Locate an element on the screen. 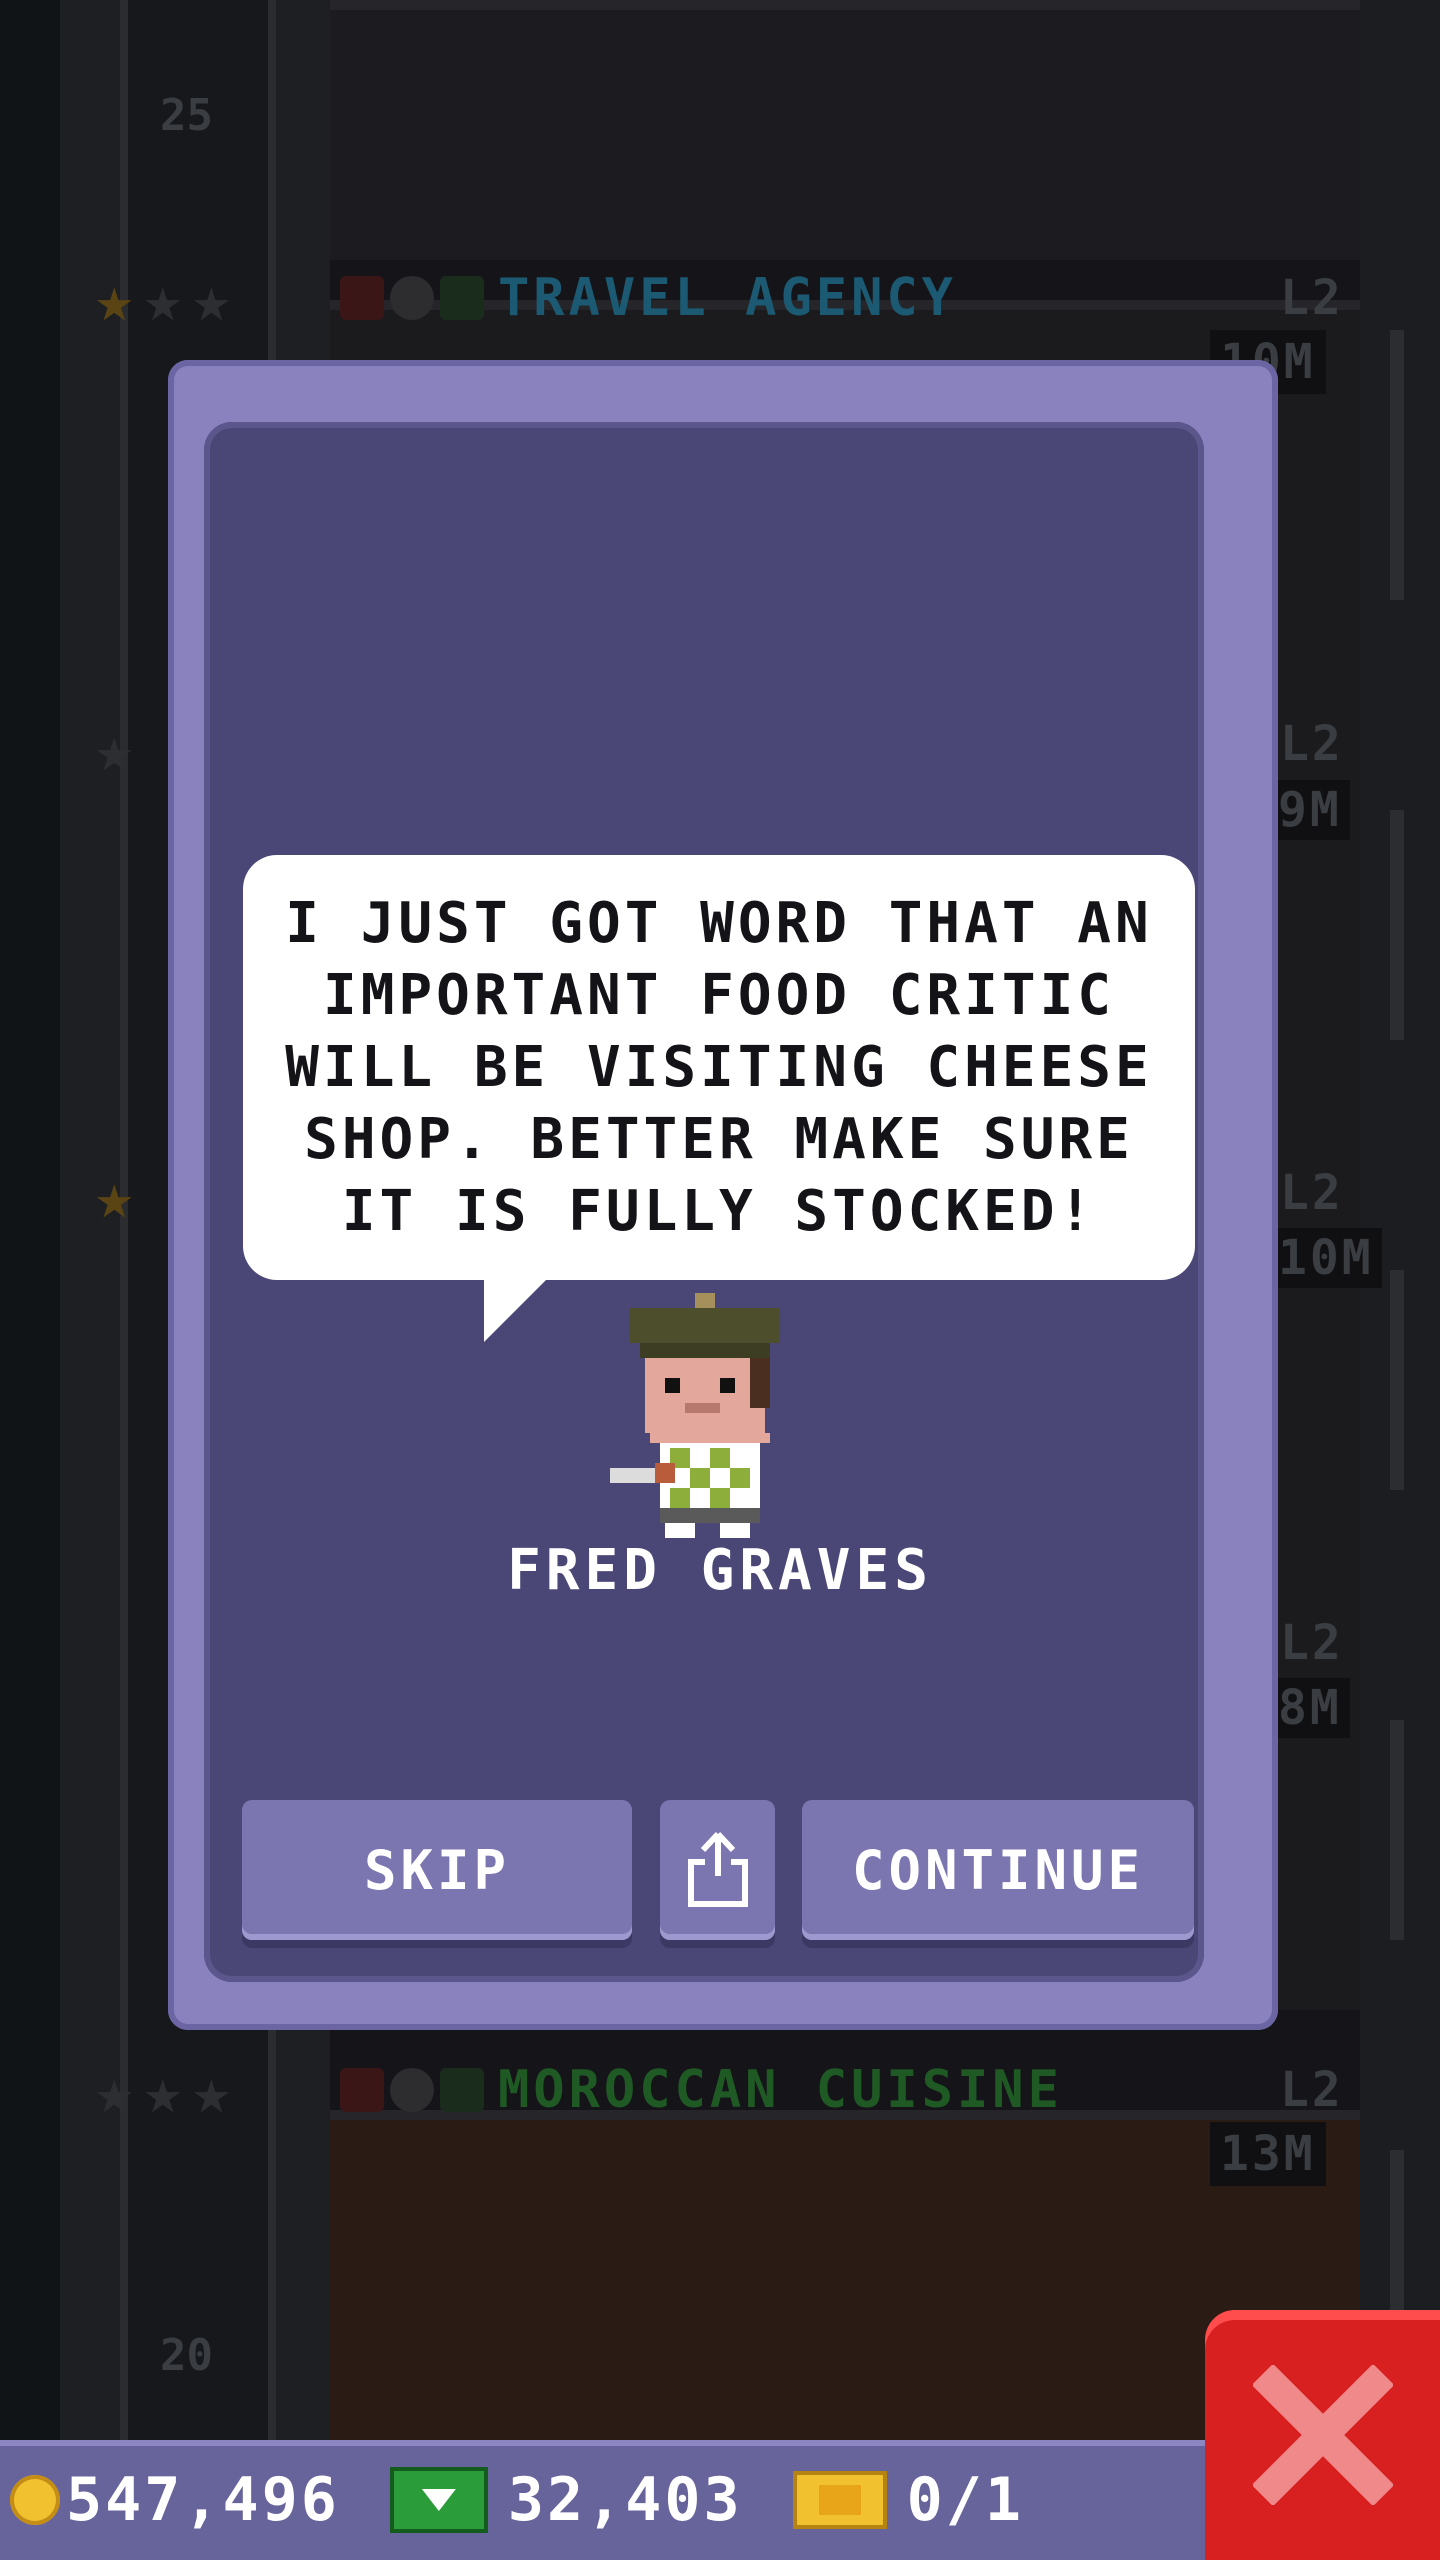 This screenshot has height=2560, width=1440. floor-cost: 9M is located at coordinates (1310, 810).